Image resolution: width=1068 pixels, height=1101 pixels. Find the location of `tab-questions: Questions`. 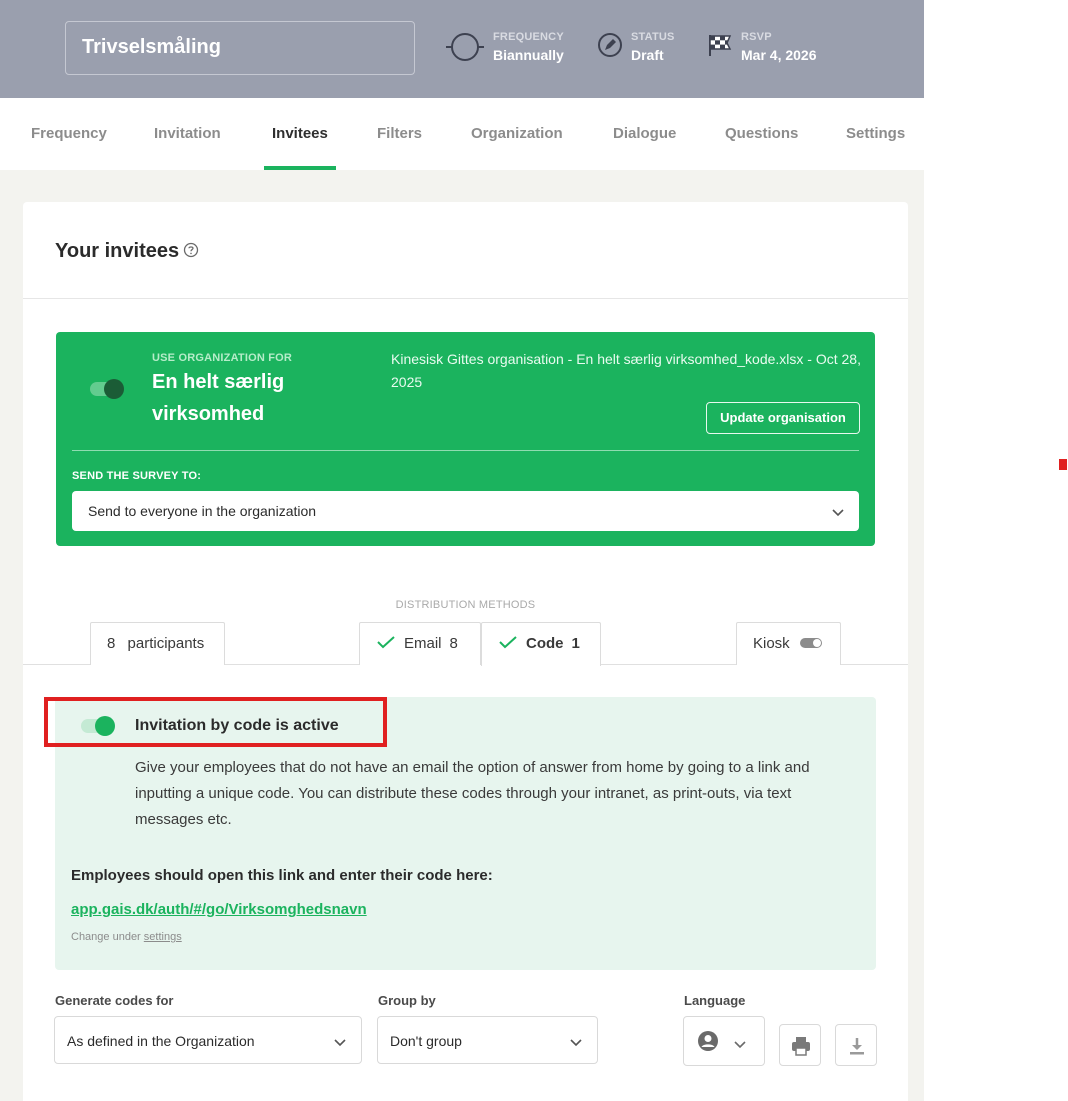

tab-questions: Questions is located at coordinates (761, 134).